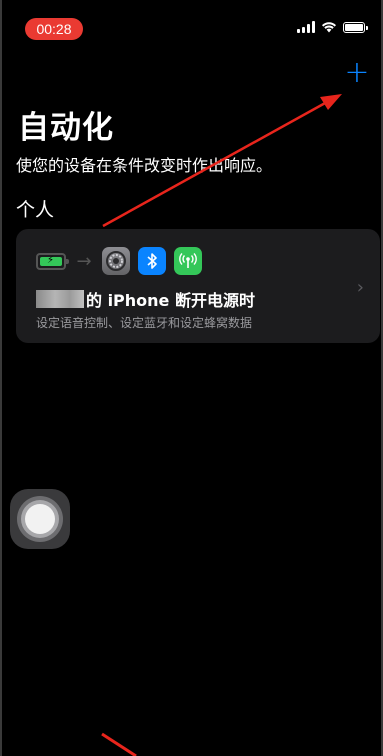 This screenshot has height=756, width=383. What do you see at coordinates (52, 261) in the screenshot?
I see `battery-charging-icon: ⚡` at bounding box center [52, 261].